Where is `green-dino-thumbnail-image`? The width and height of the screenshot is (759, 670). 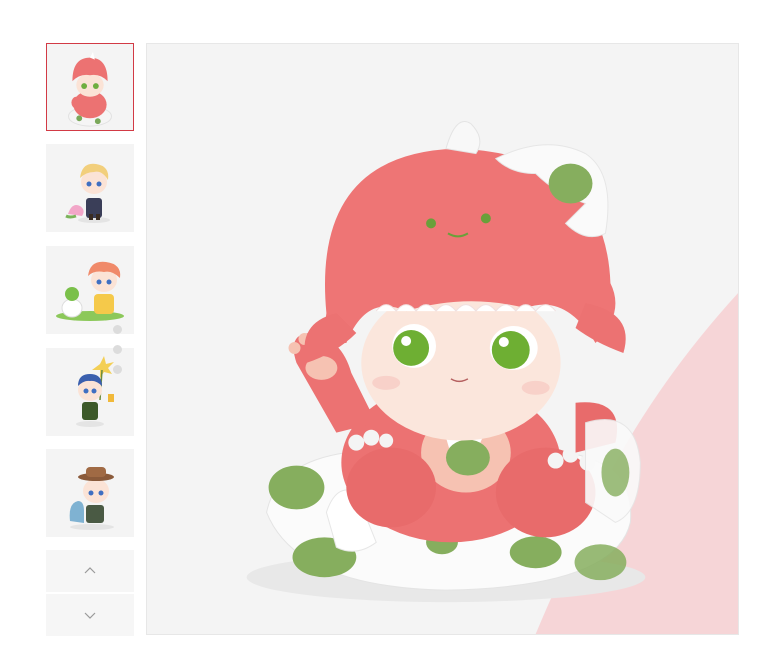
green-dino-thumbnail-image is located at coordinates (90, 291).